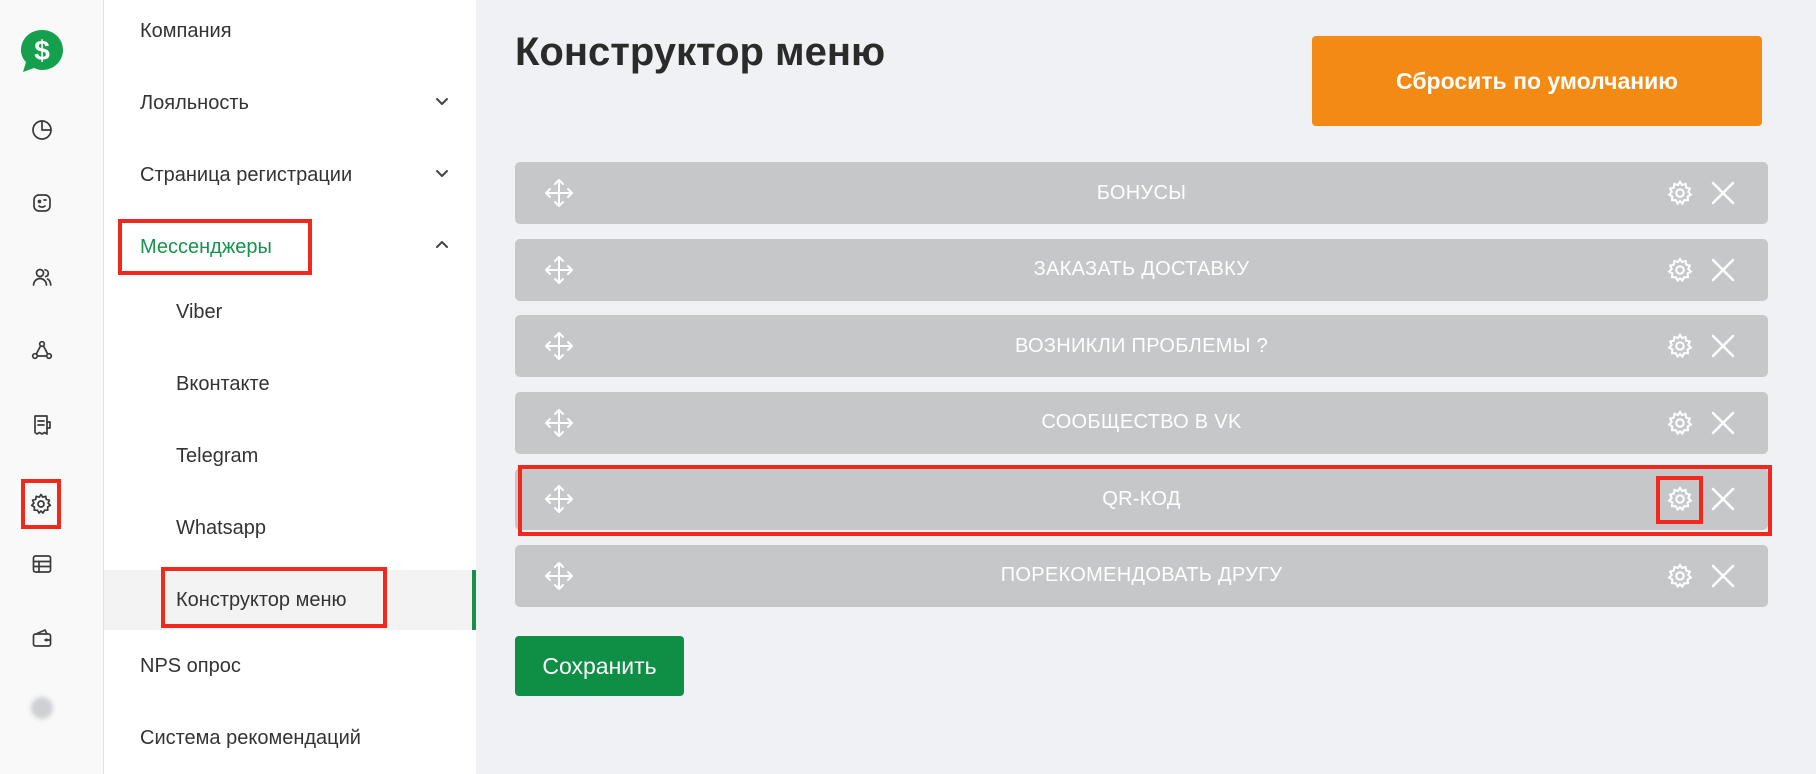  What do you see at coordinates (42, 351) in the screenshot?
I see `network-icon` at bounding box center [42, 351].